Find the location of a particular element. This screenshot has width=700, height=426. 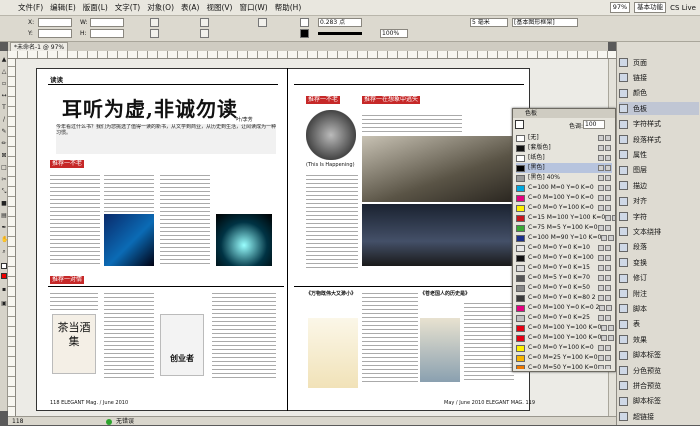

dock-item: 拼合预览 is located at coordinates (659, 385).